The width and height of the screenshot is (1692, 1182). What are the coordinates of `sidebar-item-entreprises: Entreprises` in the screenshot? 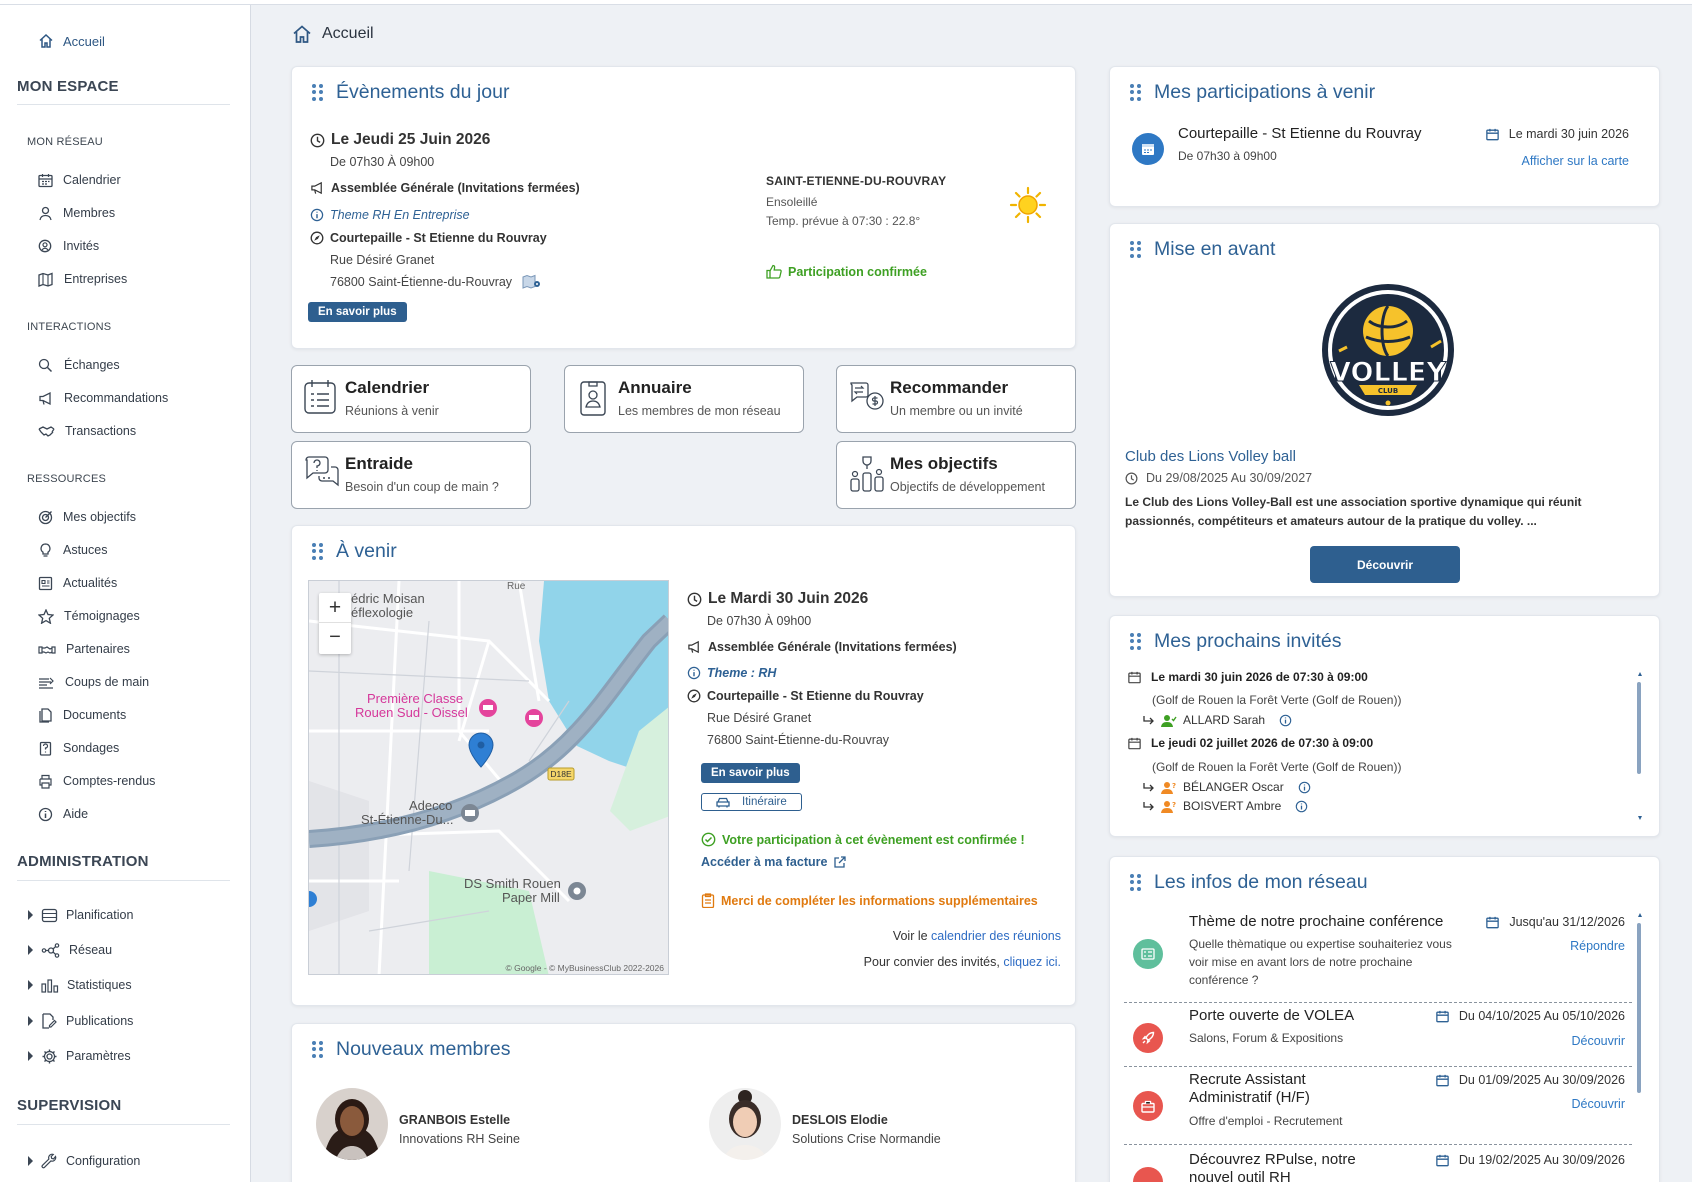 It's located at (82, 279).